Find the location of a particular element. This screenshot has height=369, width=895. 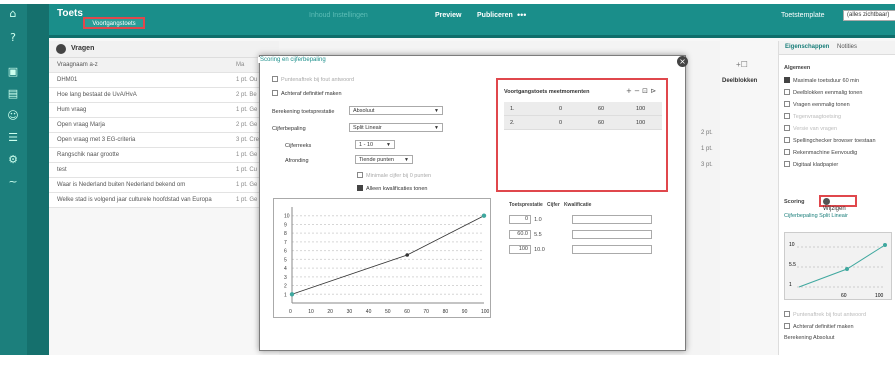

reeks-select: 1 - 10 ▼ is located at coordinates (375, 144).